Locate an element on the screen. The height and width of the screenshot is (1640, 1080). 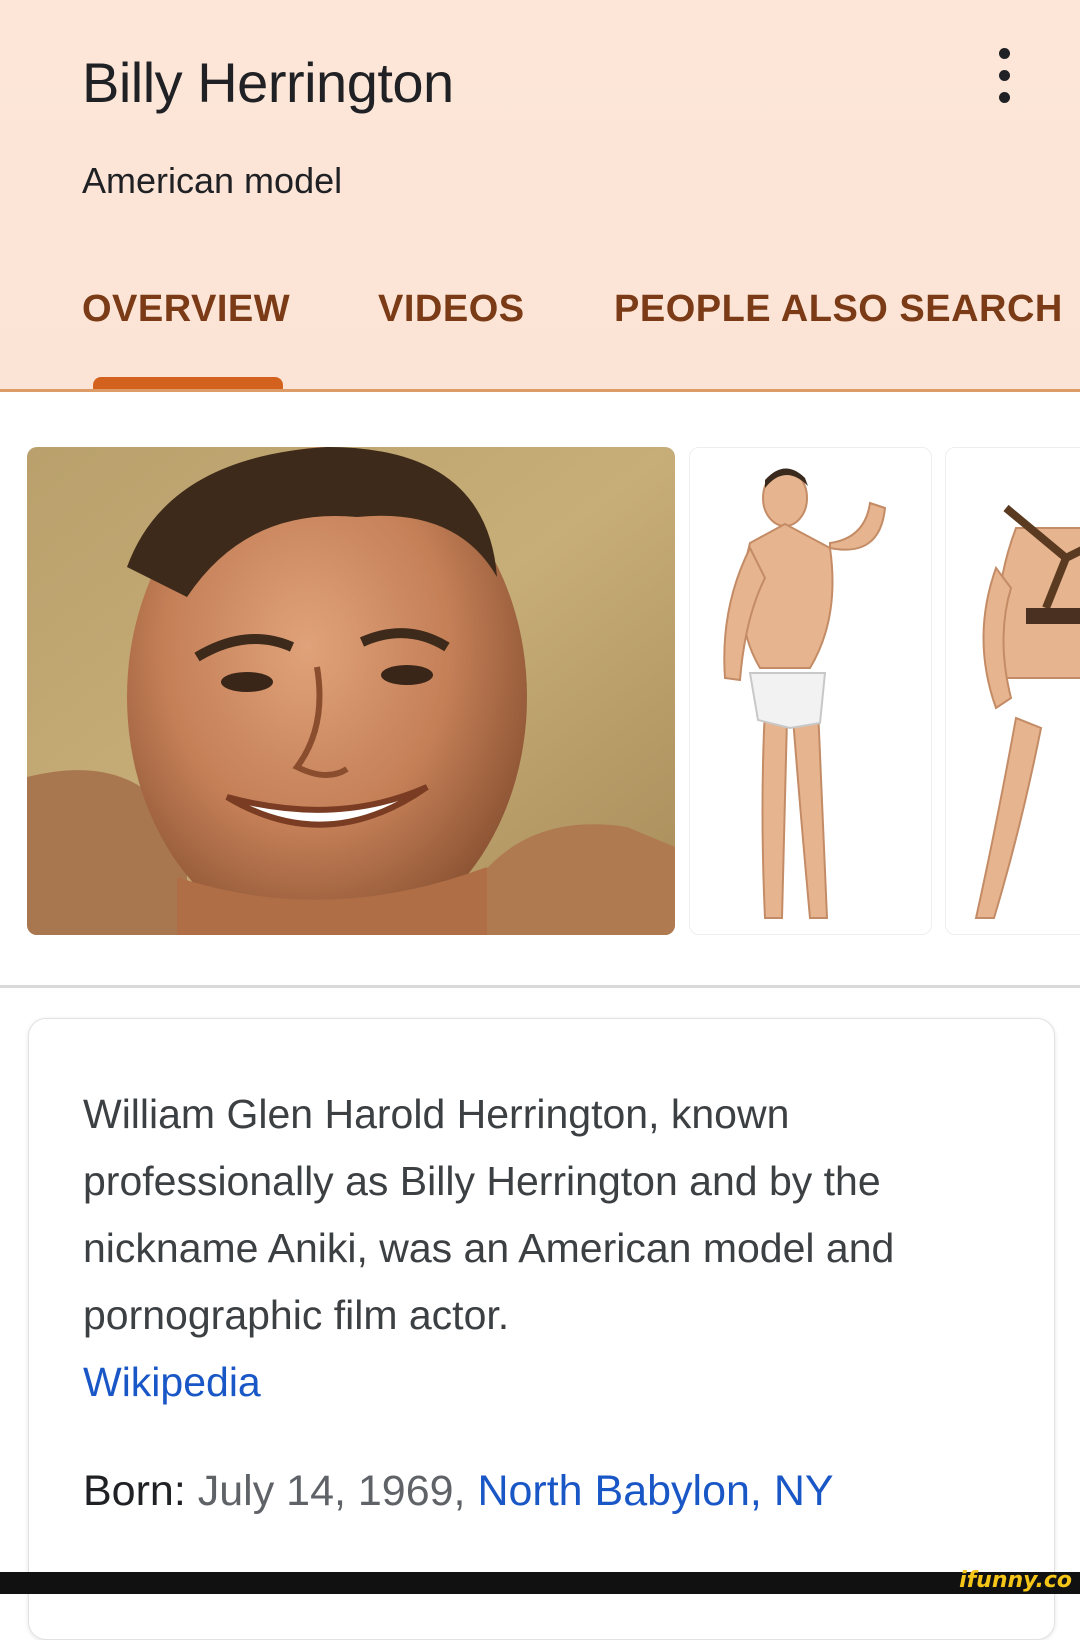
figure-photo-partial is located at coordinates (1027, 711).